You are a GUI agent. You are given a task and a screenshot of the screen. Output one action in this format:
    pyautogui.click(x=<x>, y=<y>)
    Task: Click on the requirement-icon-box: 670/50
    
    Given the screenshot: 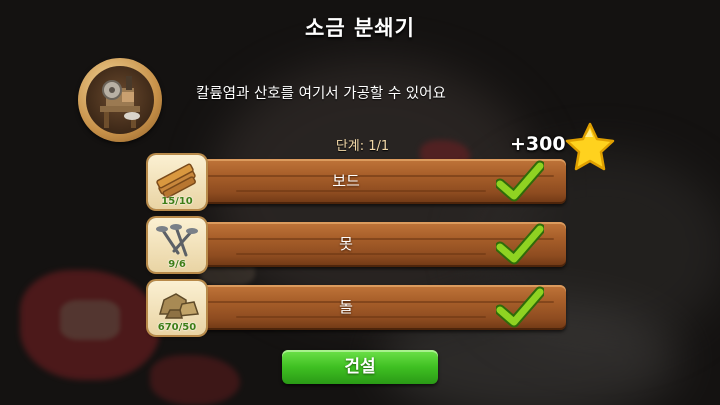 What is the action you would take?
    pyautogui.click(x=177, y=308)
    